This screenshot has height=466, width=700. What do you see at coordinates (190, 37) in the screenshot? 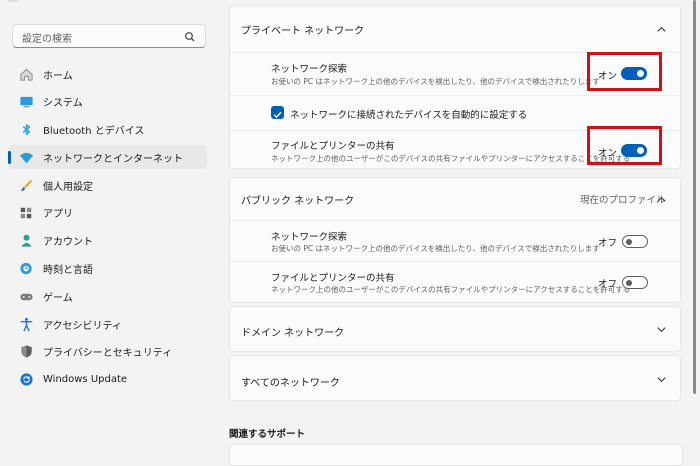
I see `search-icon` at bounding box center [190, 37].